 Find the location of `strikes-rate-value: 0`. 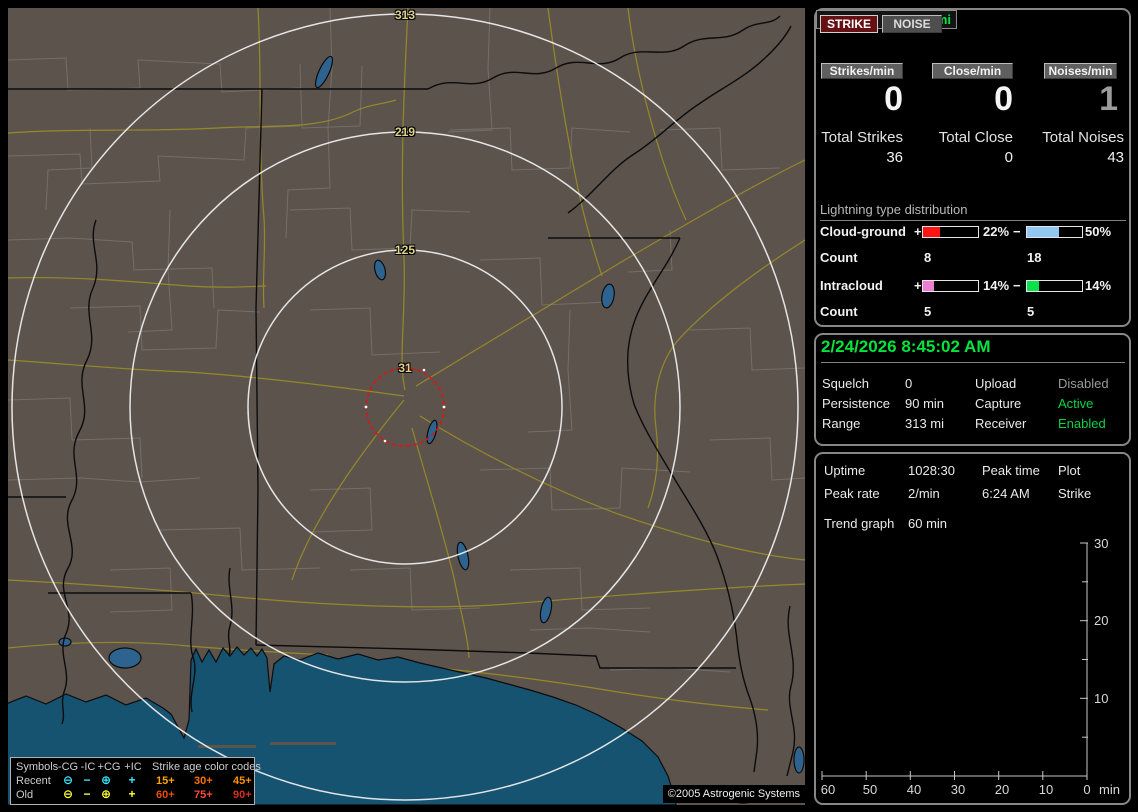

strikes-rate-value: 0 is located at coordinates (893, 99).